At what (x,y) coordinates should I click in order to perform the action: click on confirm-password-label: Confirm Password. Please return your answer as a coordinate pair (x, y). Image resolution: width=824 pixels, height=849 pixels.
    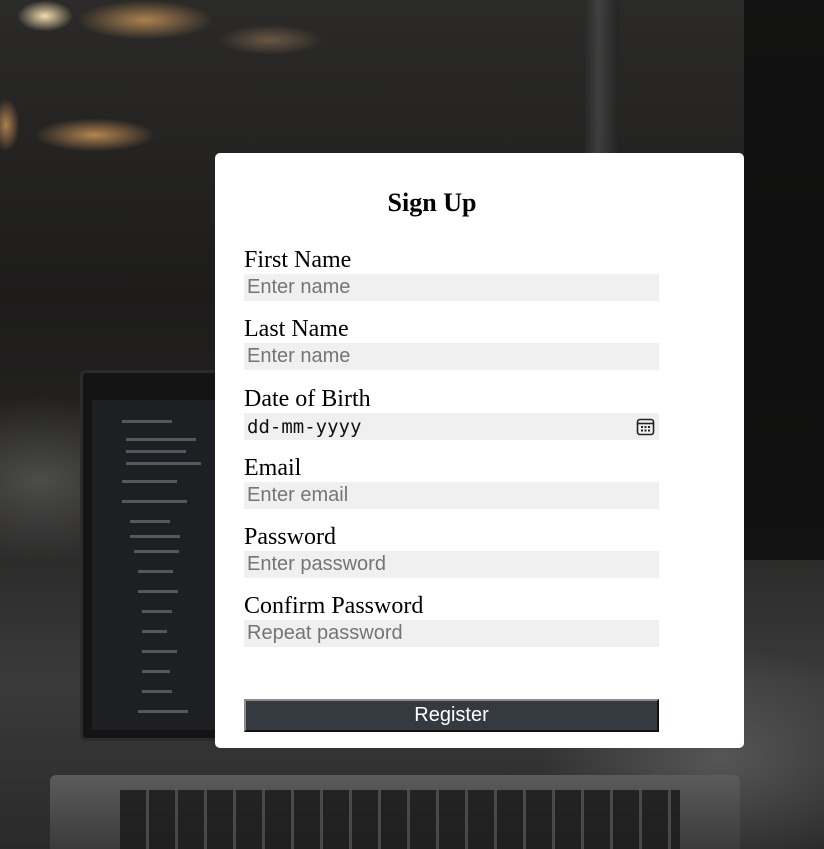
    Looking at the image, I should click on (334, 606).